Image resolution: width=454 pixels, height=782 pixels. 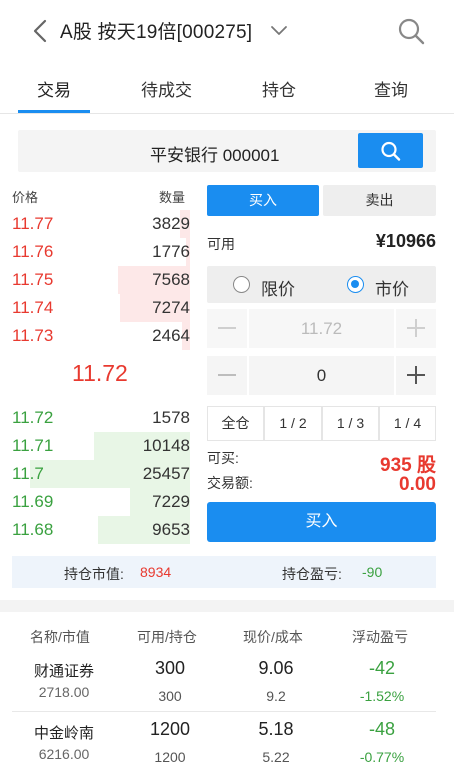 I want to click on available-label: 可用, so click(x=221, y=244).